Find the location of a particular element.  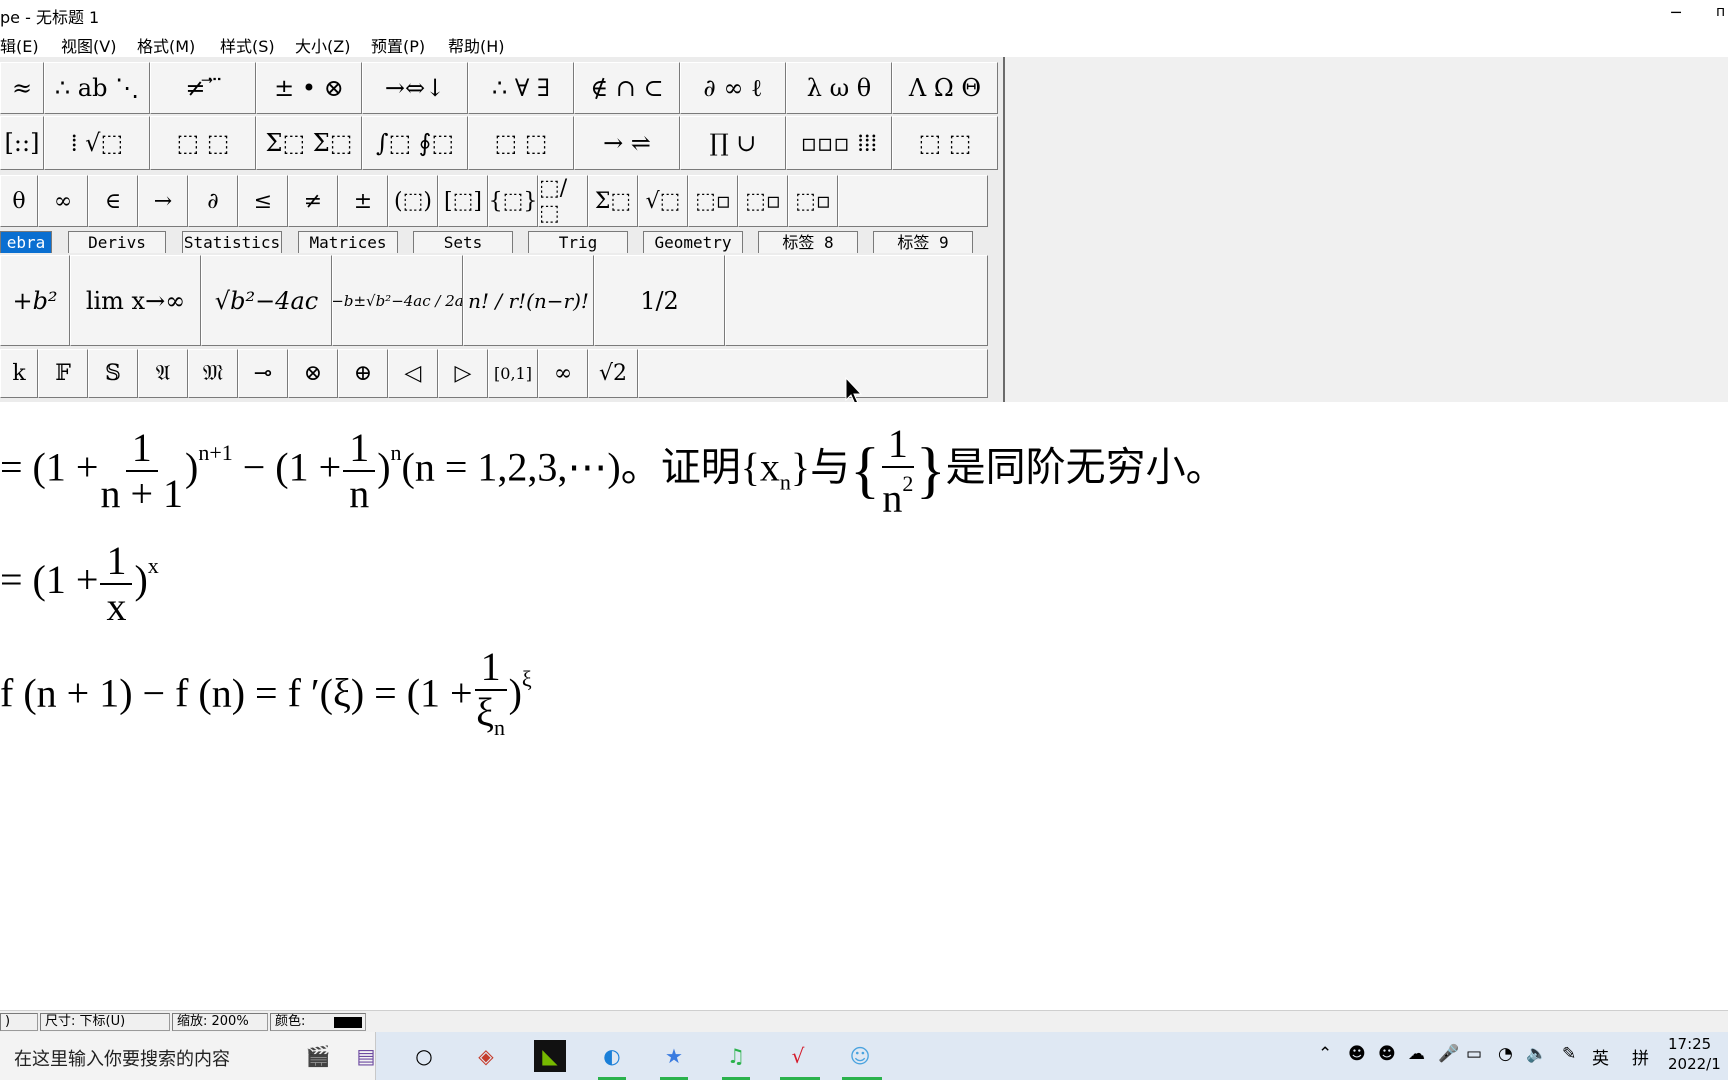

template-subscript-button: ⬚▫ is located at coordinates (763, 201).